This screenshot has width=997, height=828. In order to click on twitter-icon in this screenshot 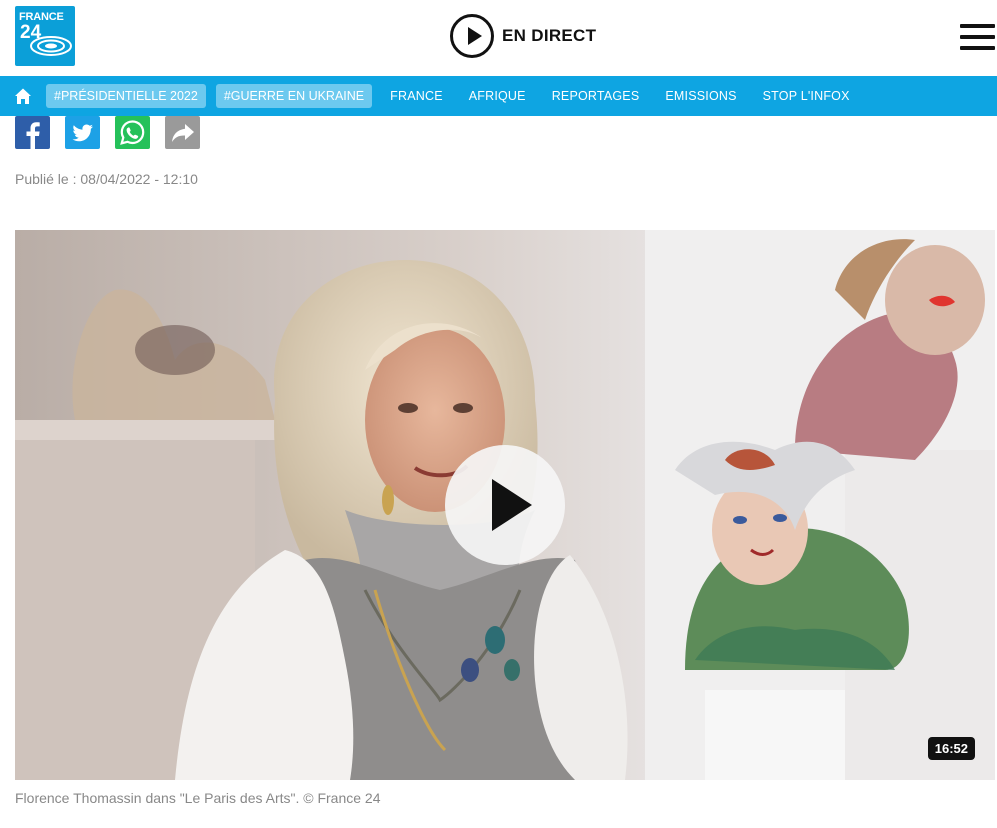, I will do `click(82, 133)`.